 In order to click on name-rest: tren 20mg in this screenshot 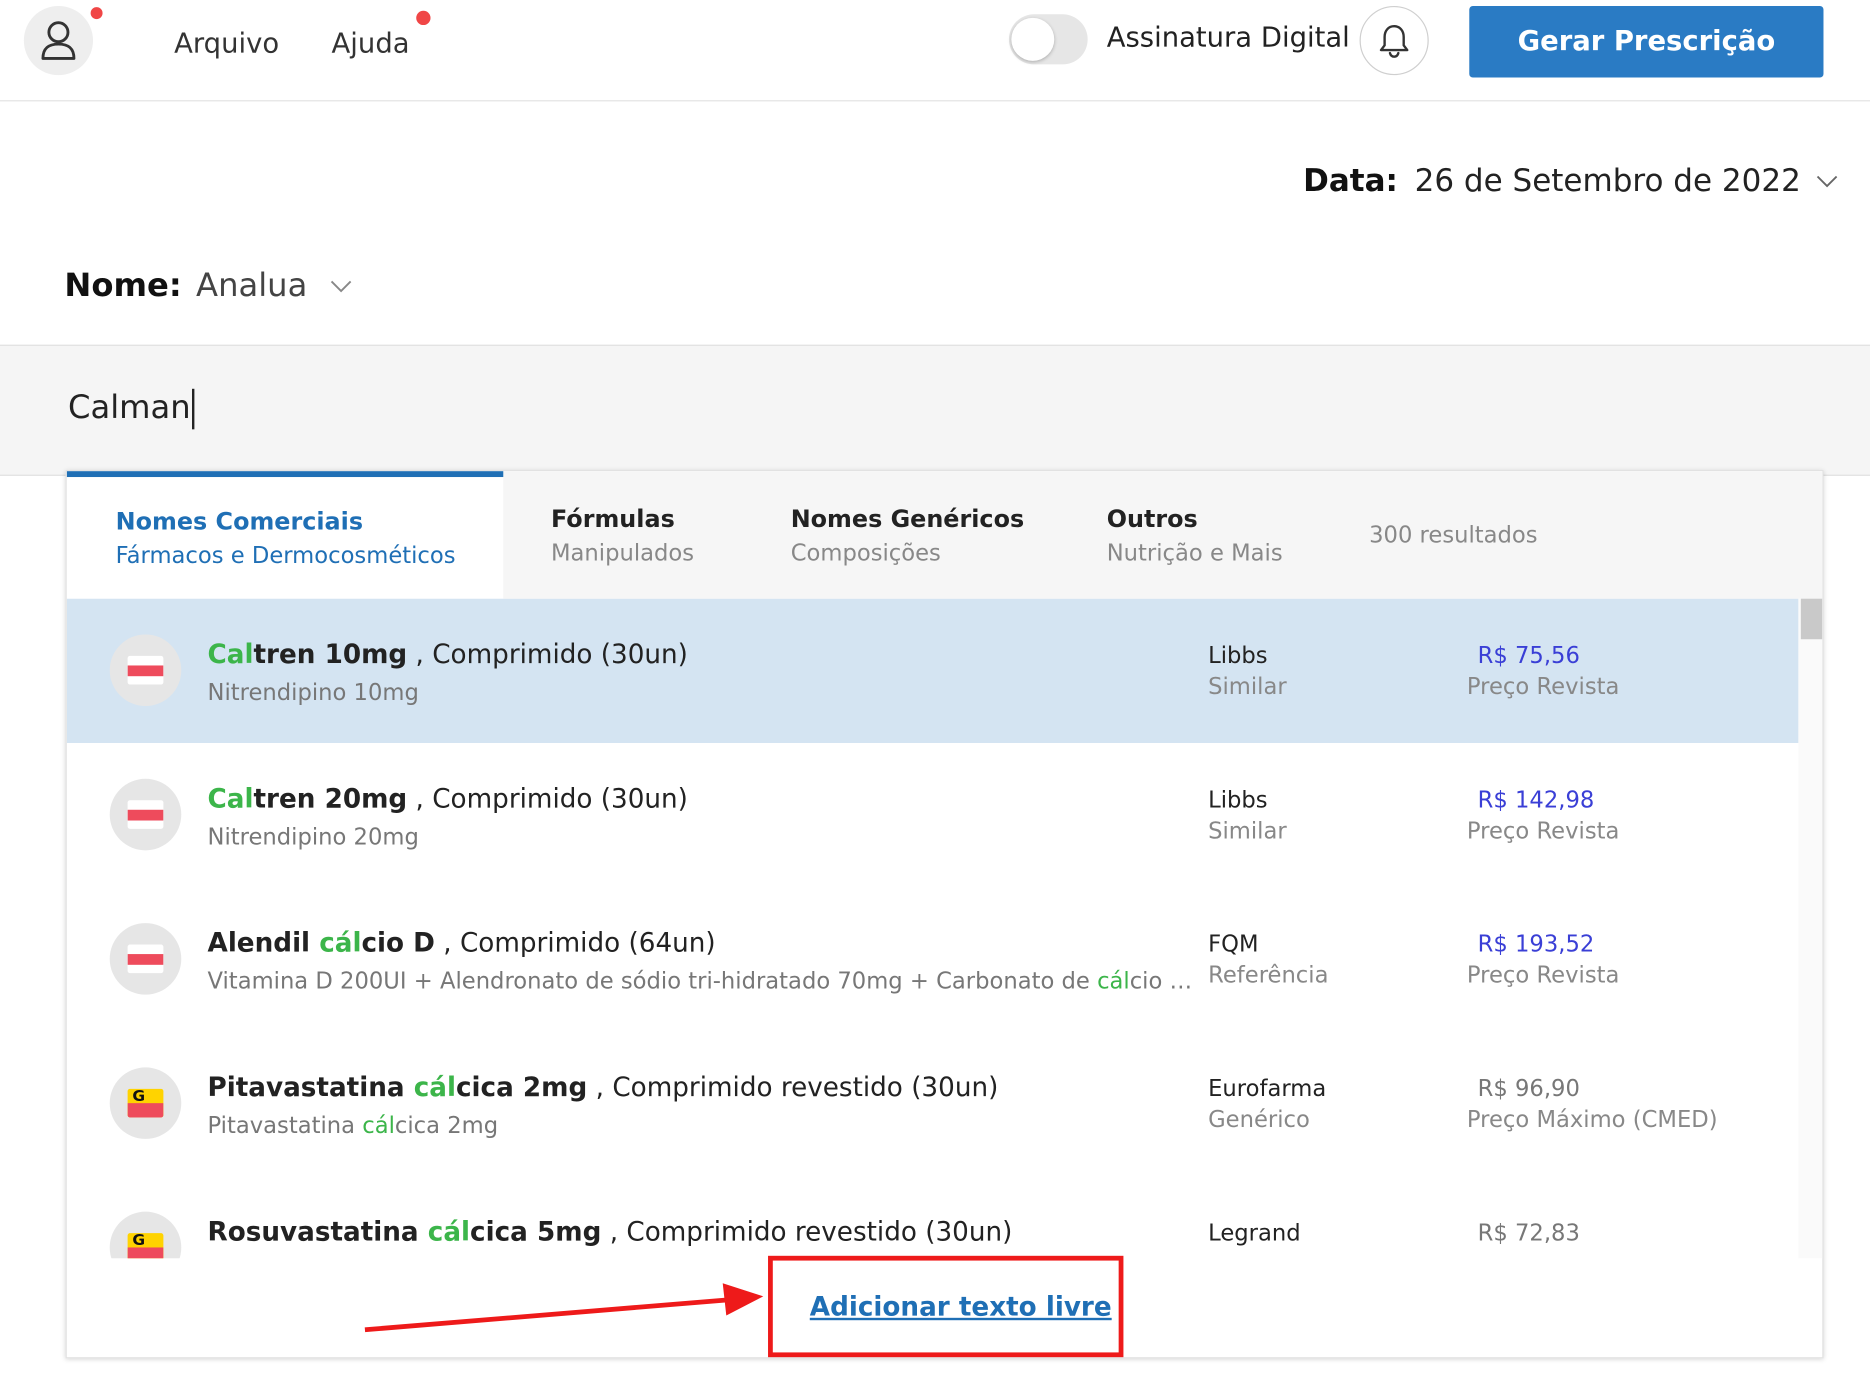, I will do `click(330, 799)`.